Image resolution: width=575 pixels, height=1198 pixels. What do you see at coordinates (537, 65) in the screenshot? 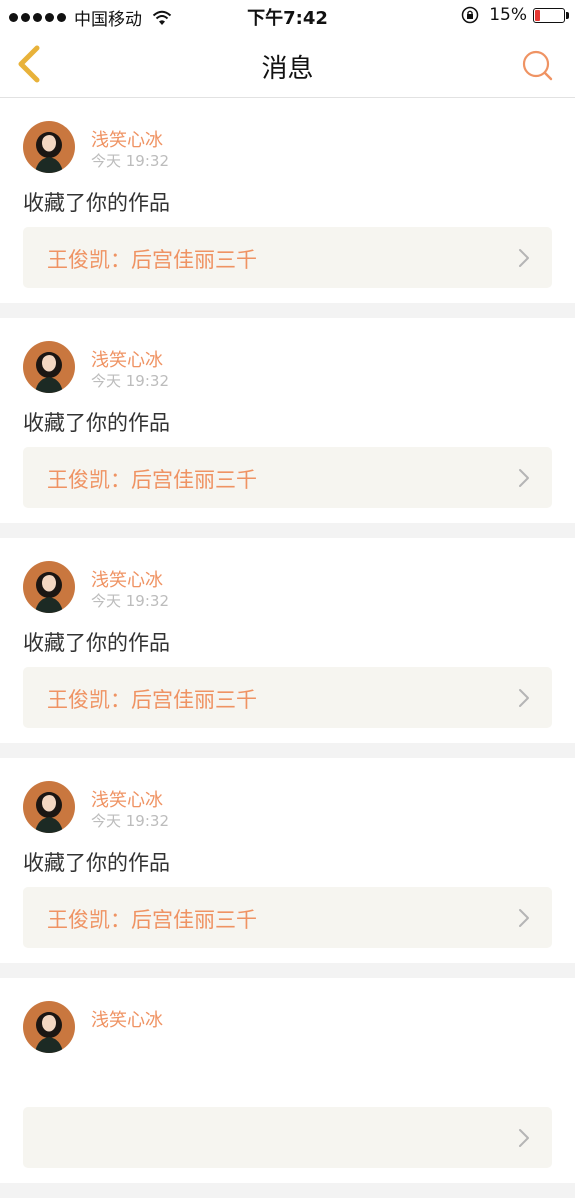
I see `search-icon` at bounding box center [537, 65].